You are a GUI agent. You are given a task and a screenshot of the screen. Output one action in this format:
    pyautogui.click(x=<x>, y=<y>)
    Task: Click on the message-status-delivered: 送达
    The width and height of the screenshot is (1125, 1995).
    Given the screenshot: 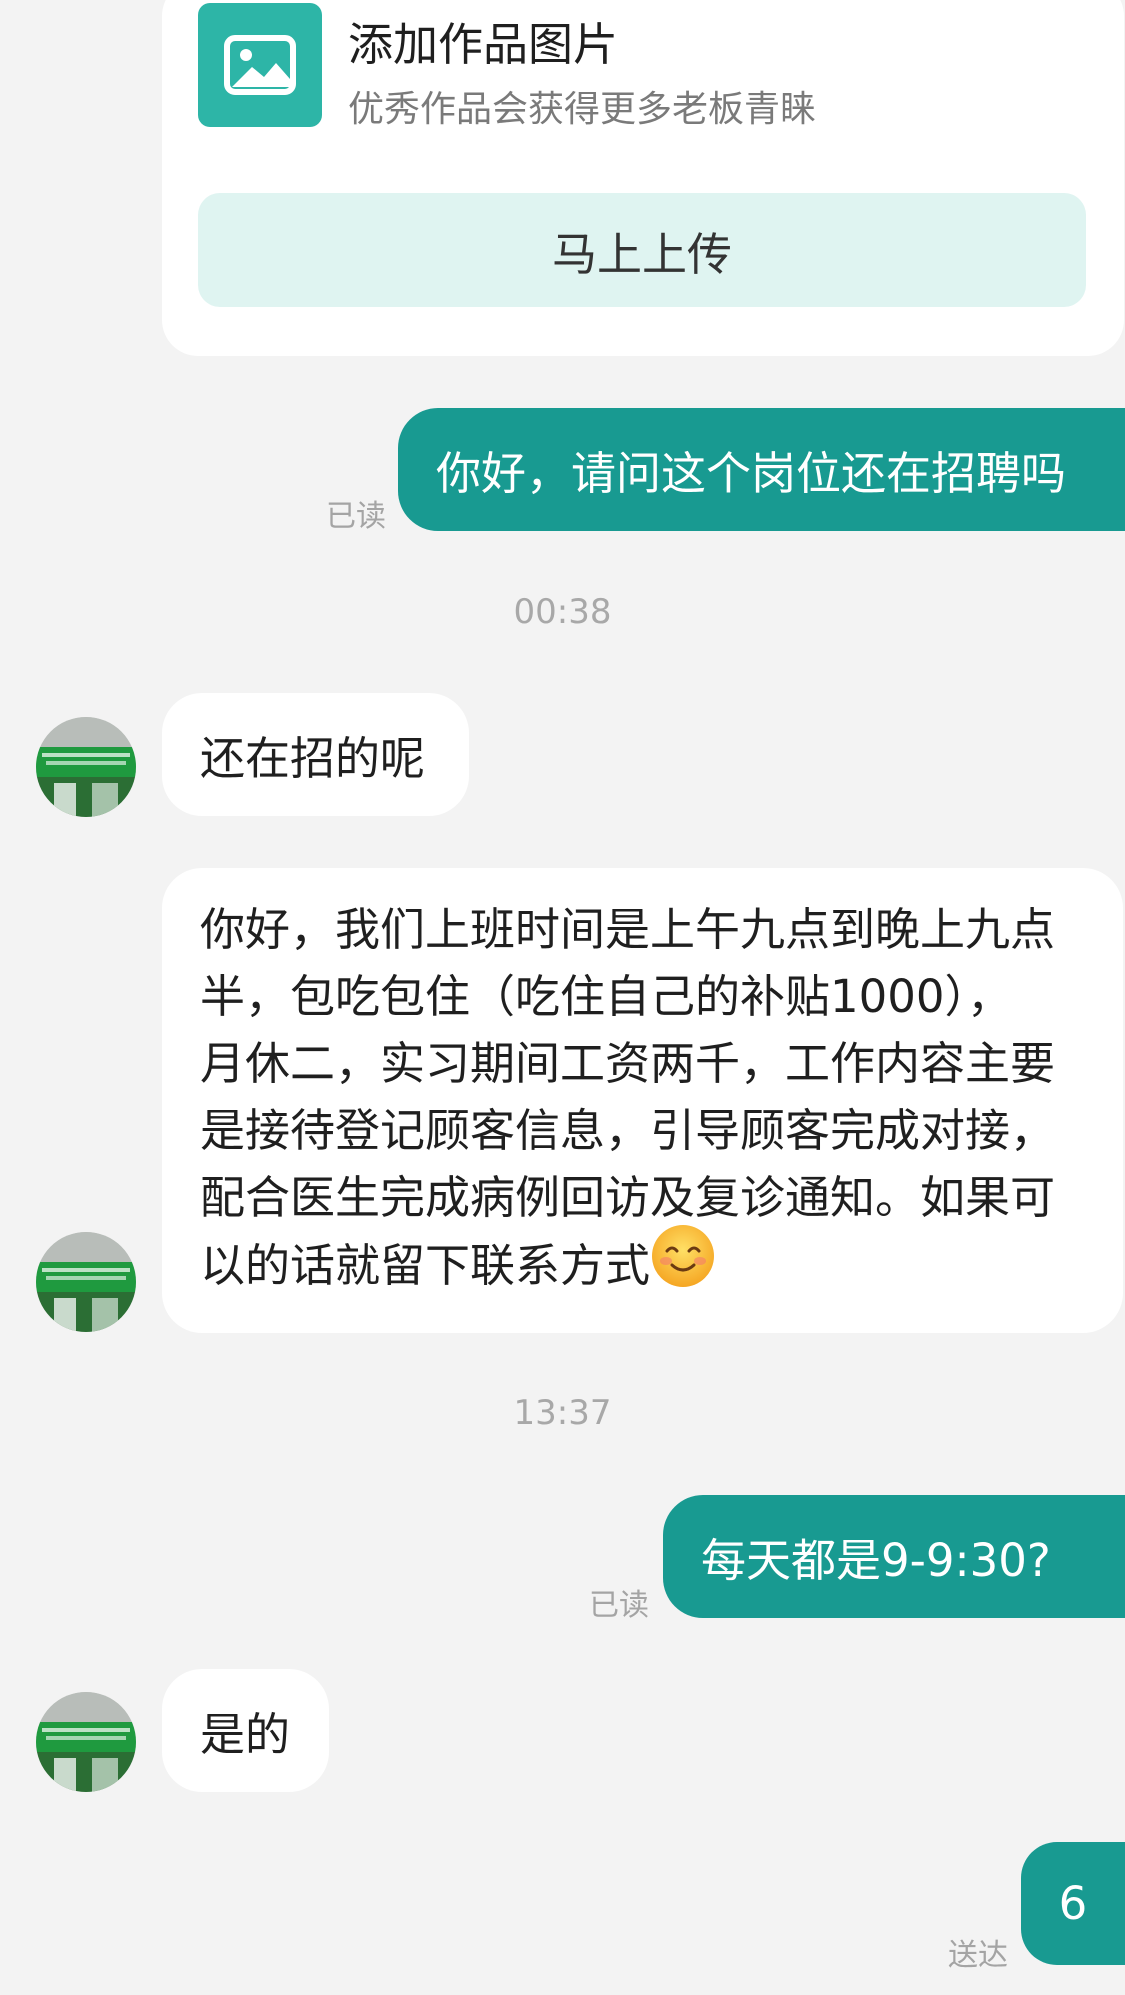 What is the action you would take?
    pyautogui.click(x=978, y=1955)
    